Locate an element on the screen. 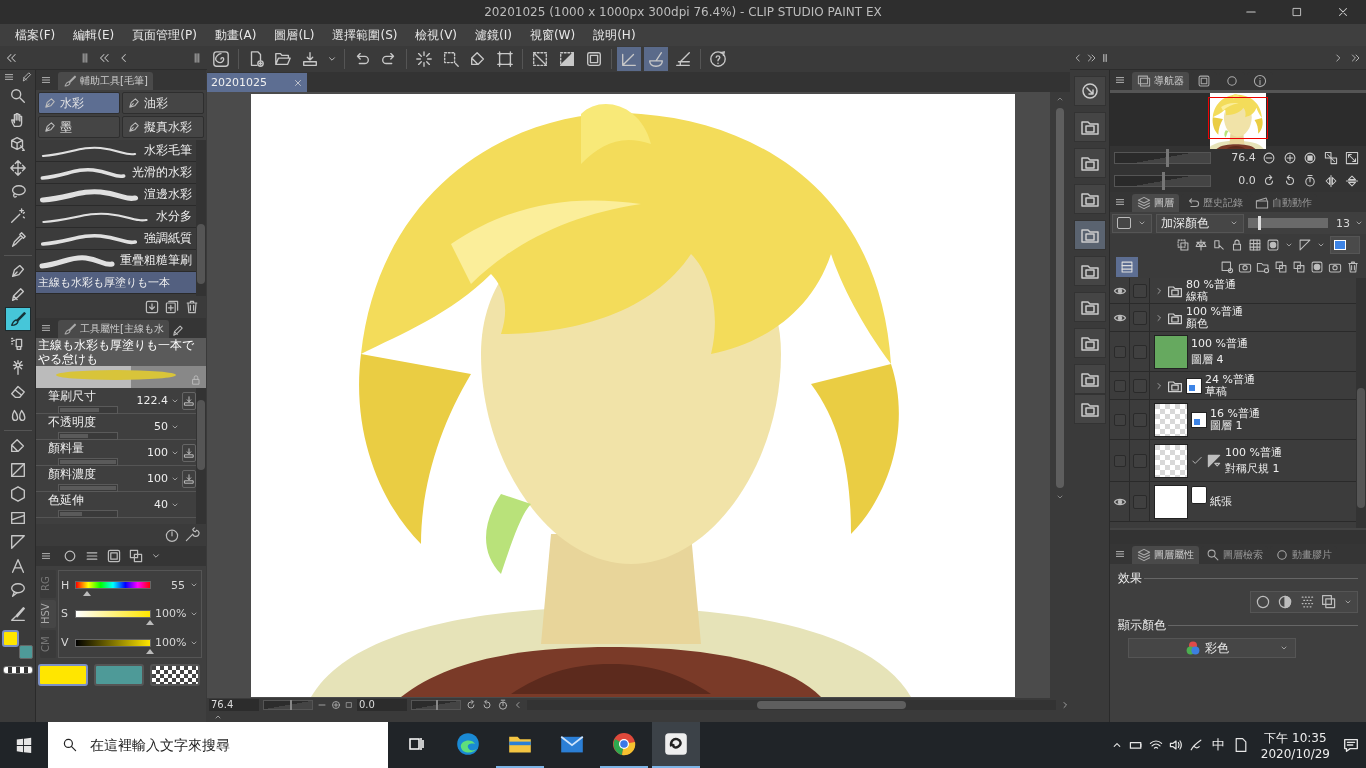  search-input: 在這裡輸入文字來搜尋 is located at coordinates (238, 745).